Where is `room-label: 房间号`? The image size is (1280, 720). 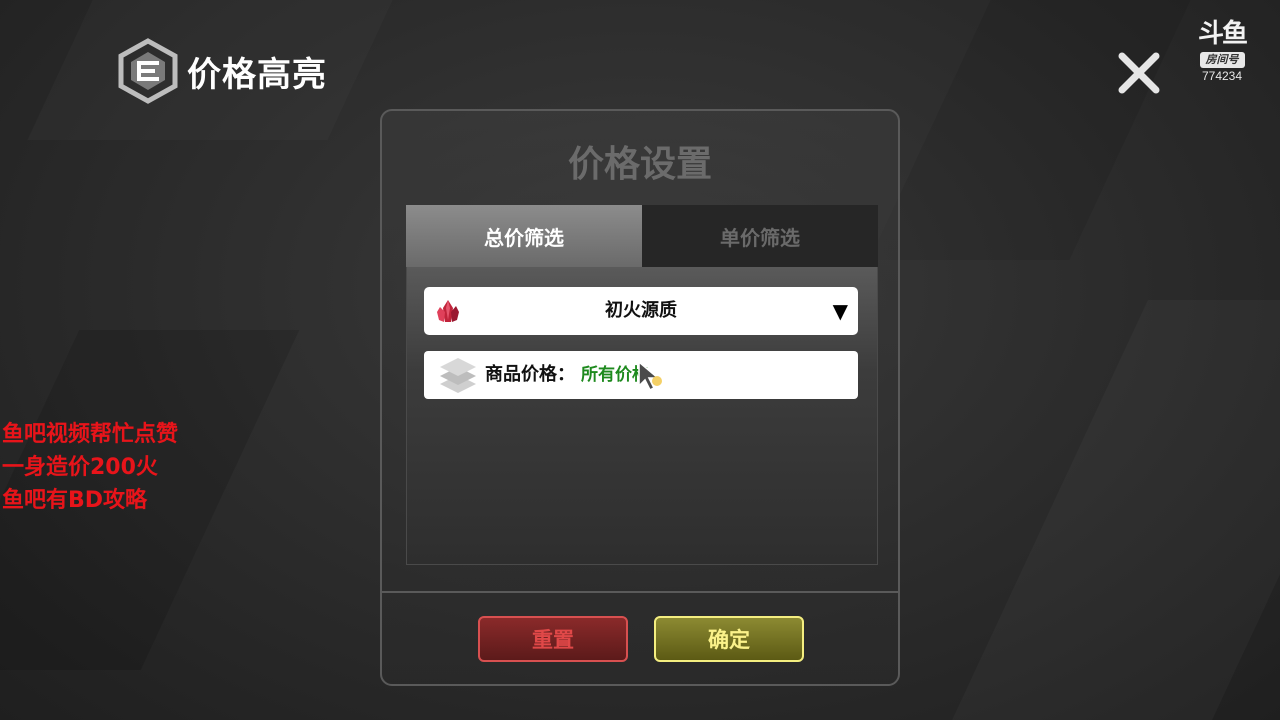 room-label: 房间号 is located at coordinates (1222, 60).